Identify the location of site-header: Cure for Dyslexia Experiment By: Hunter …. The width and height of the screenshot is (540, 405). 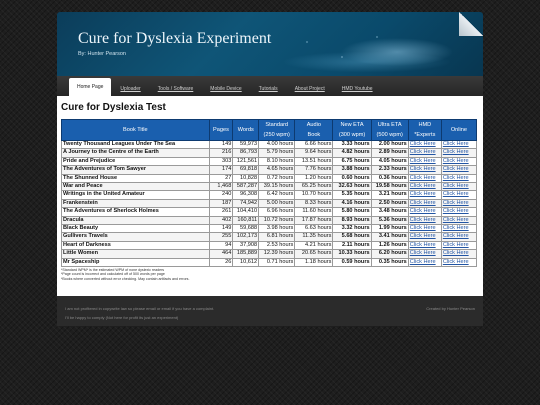
(270, 44).